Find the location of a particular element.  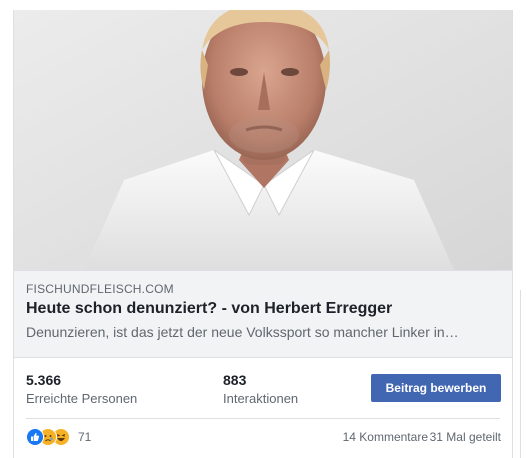

comments-count: 14 Kommentare is located at coordinates (385, 437).